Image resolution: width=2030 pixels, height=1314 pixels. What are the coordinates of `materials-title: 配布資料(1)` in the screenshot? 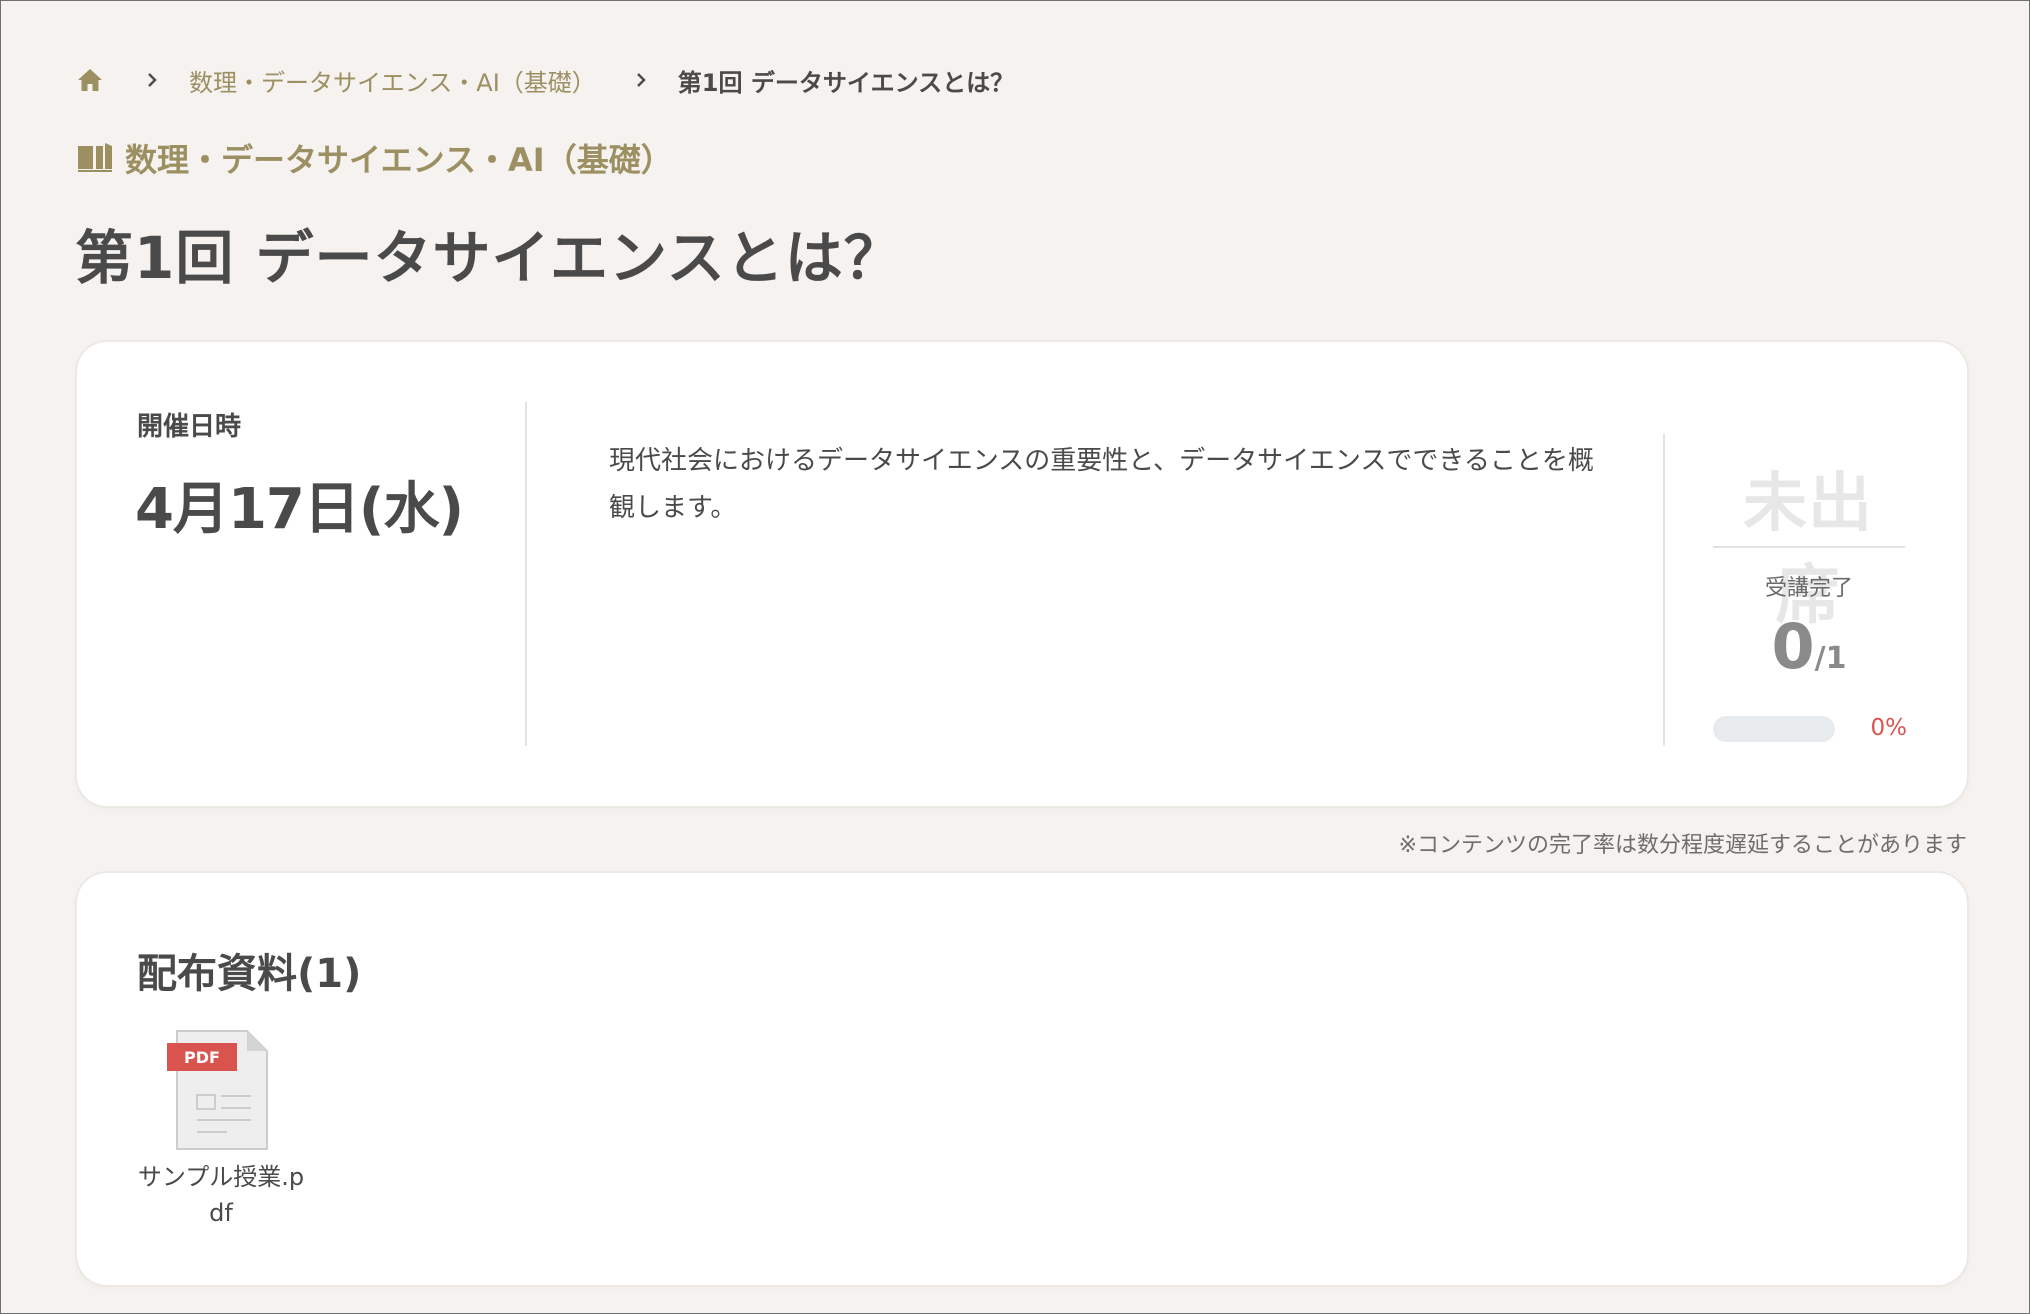 It's located at (249, 974).